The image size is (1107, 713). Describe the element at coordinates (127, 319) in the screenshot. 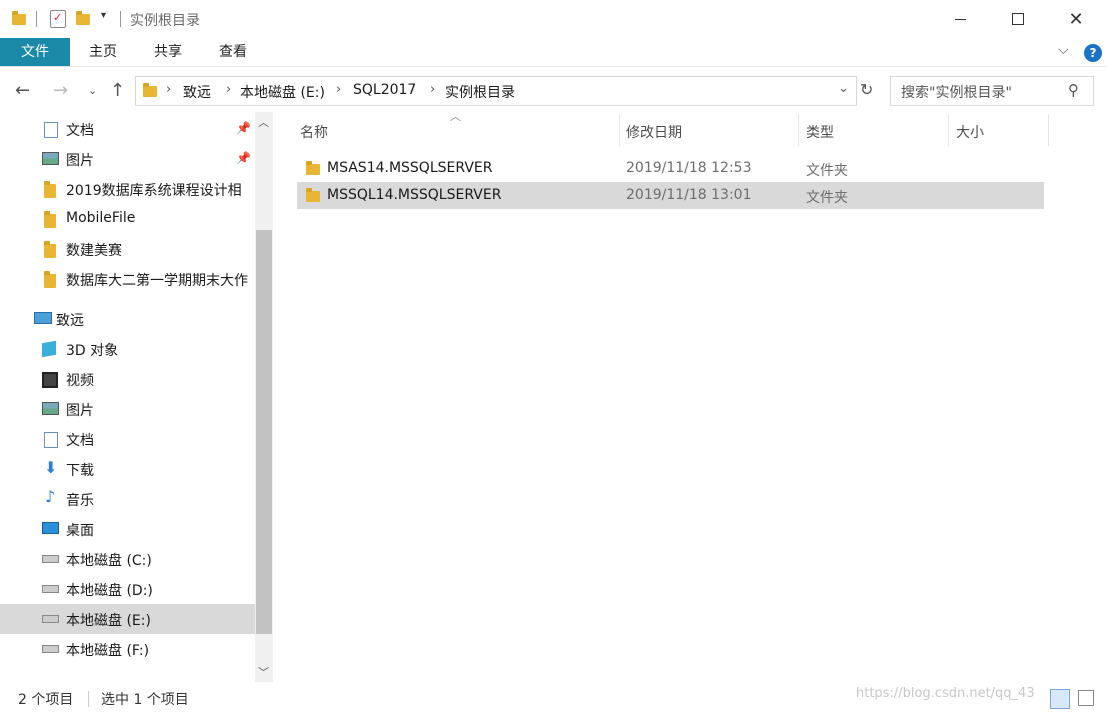

I see `sidebar-item-this-pc: 致远` at that location.